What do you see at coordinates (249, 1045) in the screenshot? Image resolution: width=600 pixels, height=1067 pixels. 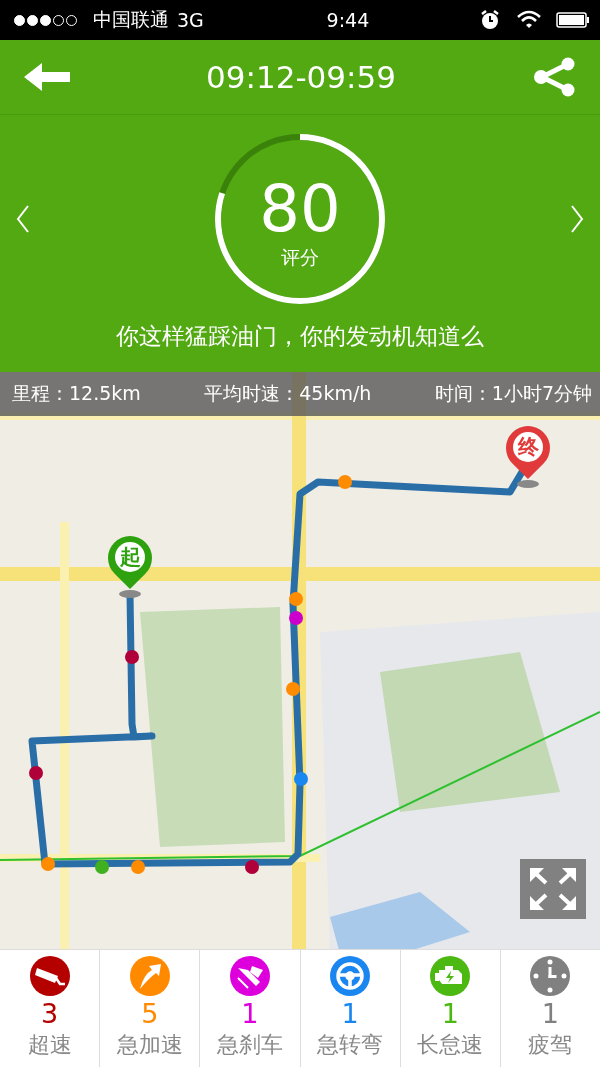 I see `event-label: 急刹车` at bounding box center [249, 1045].